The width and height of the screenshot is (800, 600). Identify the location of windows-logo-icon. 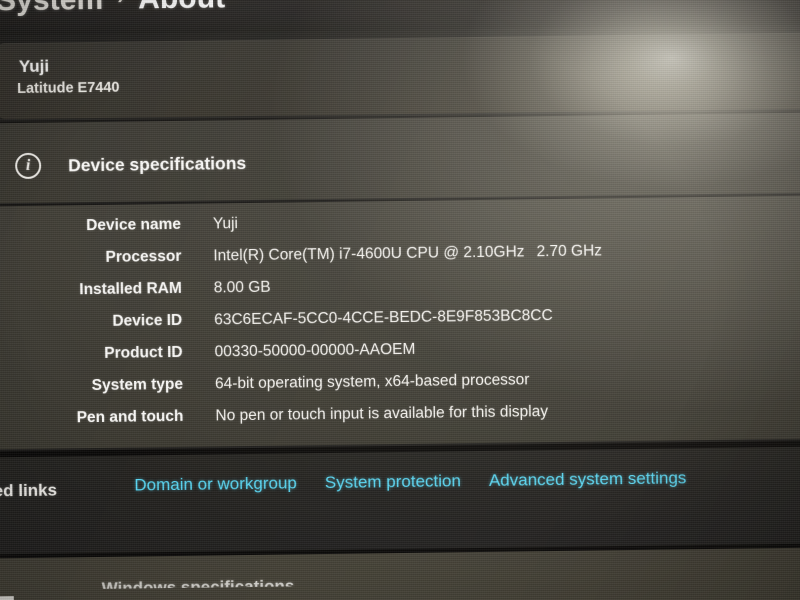
(7, 598).